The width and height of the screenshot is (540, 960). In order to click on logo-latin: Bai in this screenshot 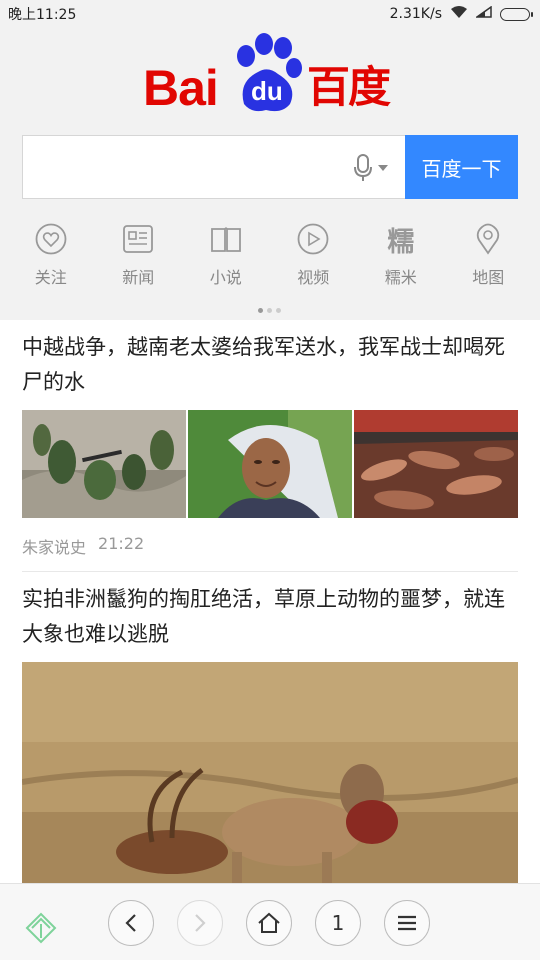, I will do `click(181, 88)`.